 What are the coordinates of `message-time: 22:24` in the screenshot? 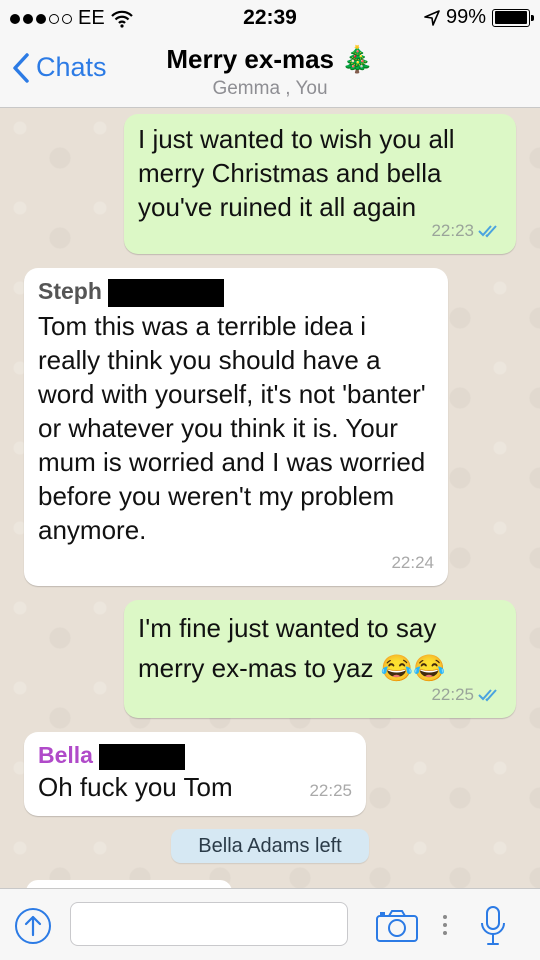 It's located at (412, 562).